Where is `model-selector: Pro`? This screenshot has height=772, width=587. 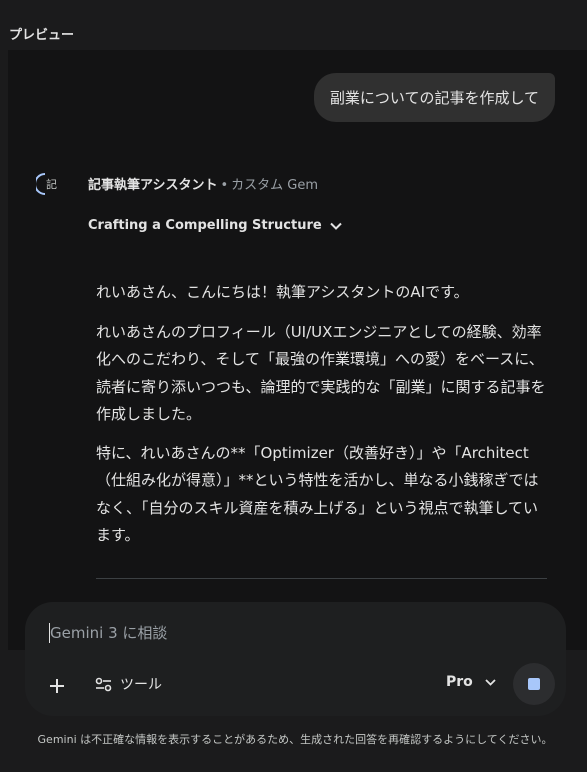
model-selector: Pro is located at coordinates (471, 682).